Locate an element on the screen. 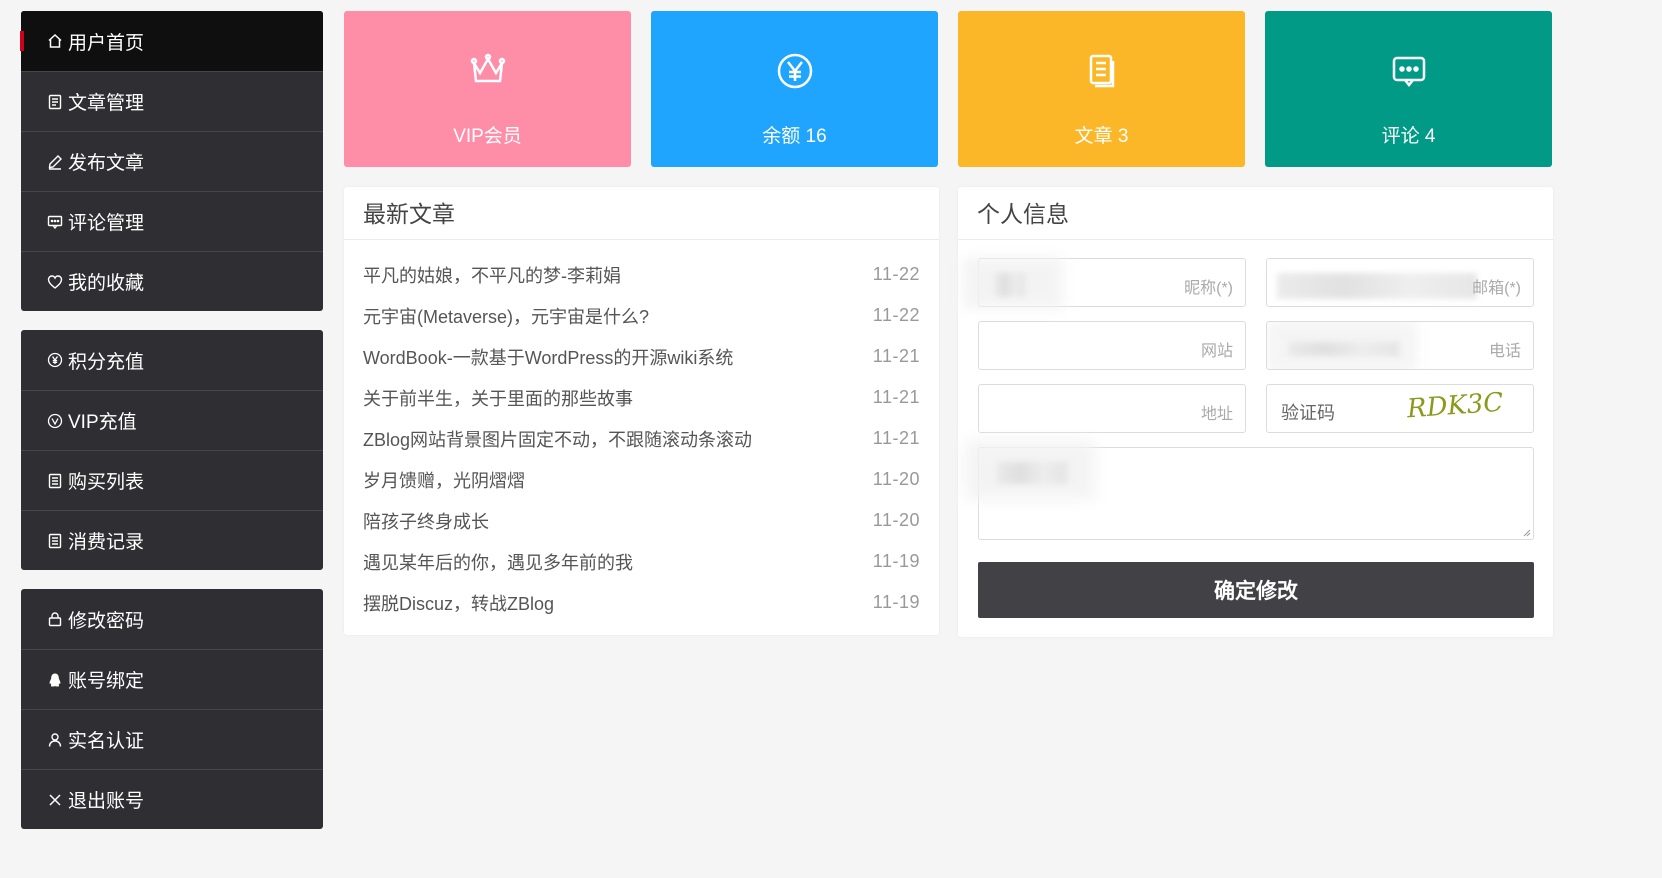  comment-icon is located at coordinates (55, 222).